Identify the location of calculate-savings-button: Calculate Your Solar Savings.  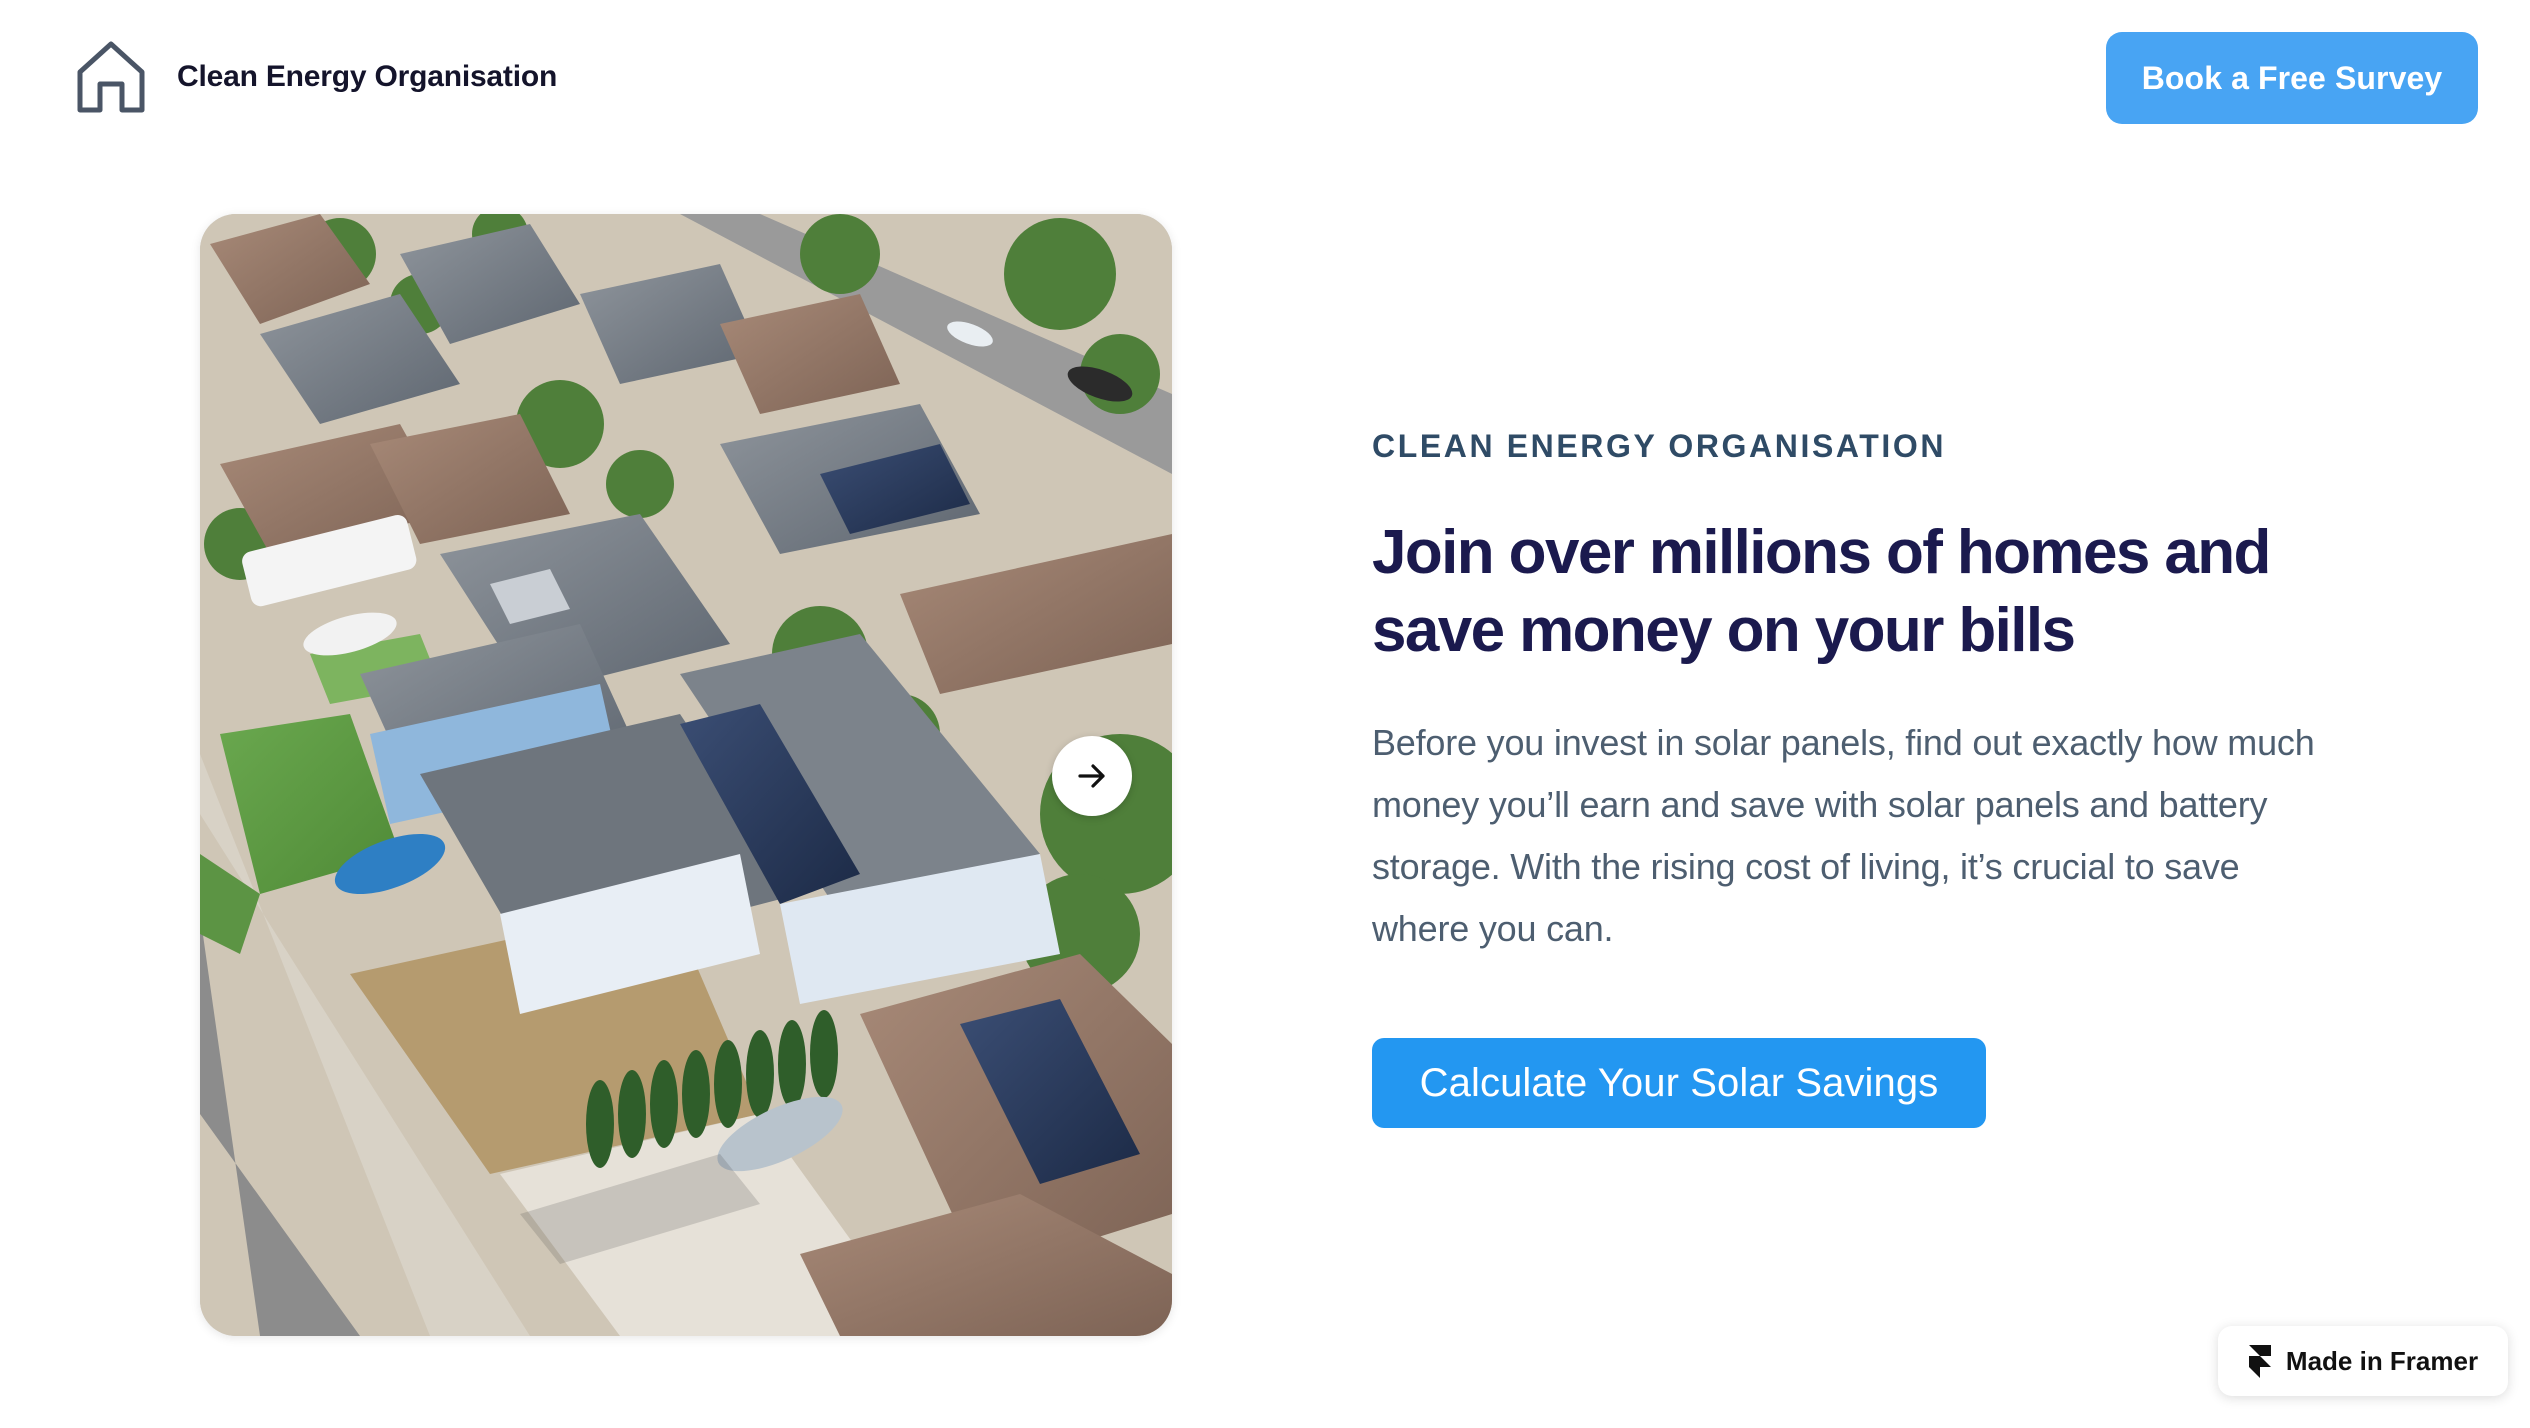
(1679, 1083).